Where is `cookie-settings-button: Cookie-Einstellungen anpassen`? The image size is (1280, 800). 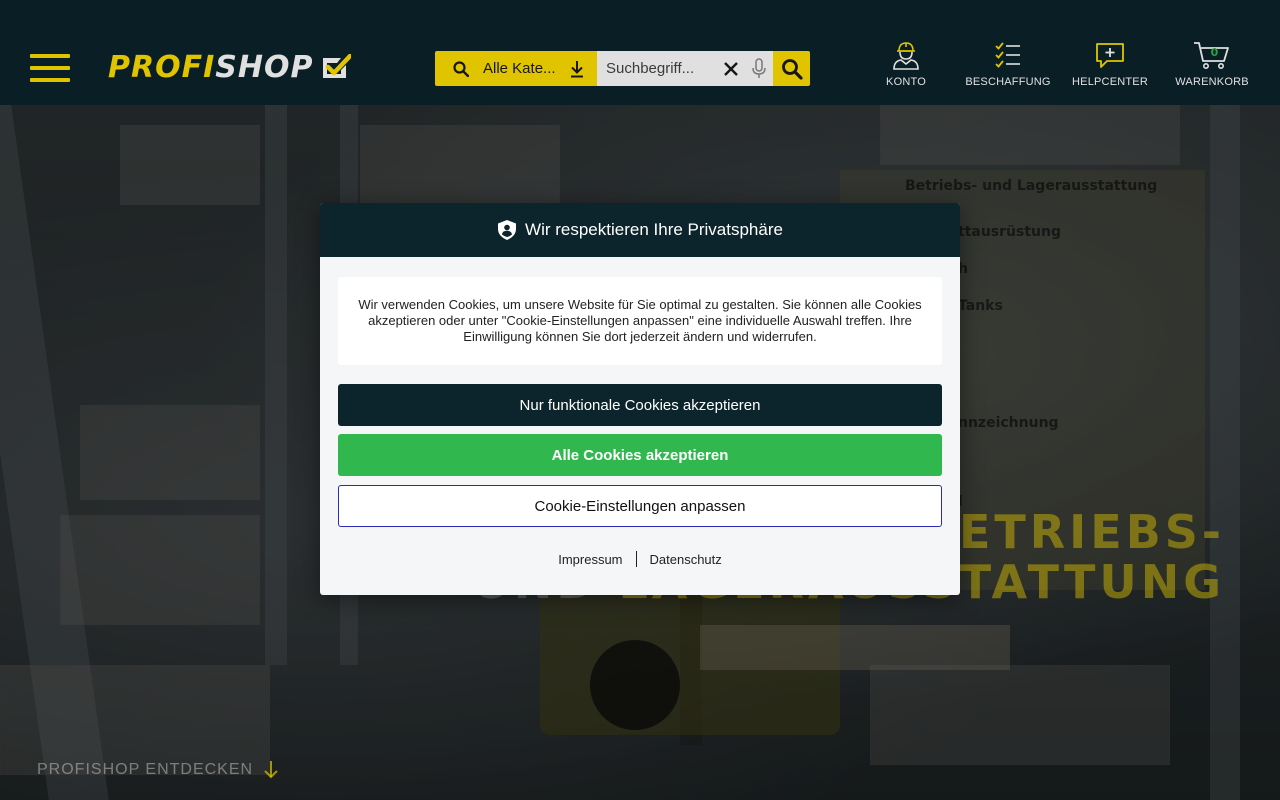
cookie-settings-button: Cookie-Einstellungen anpassen is located at coordinates (640, 506).